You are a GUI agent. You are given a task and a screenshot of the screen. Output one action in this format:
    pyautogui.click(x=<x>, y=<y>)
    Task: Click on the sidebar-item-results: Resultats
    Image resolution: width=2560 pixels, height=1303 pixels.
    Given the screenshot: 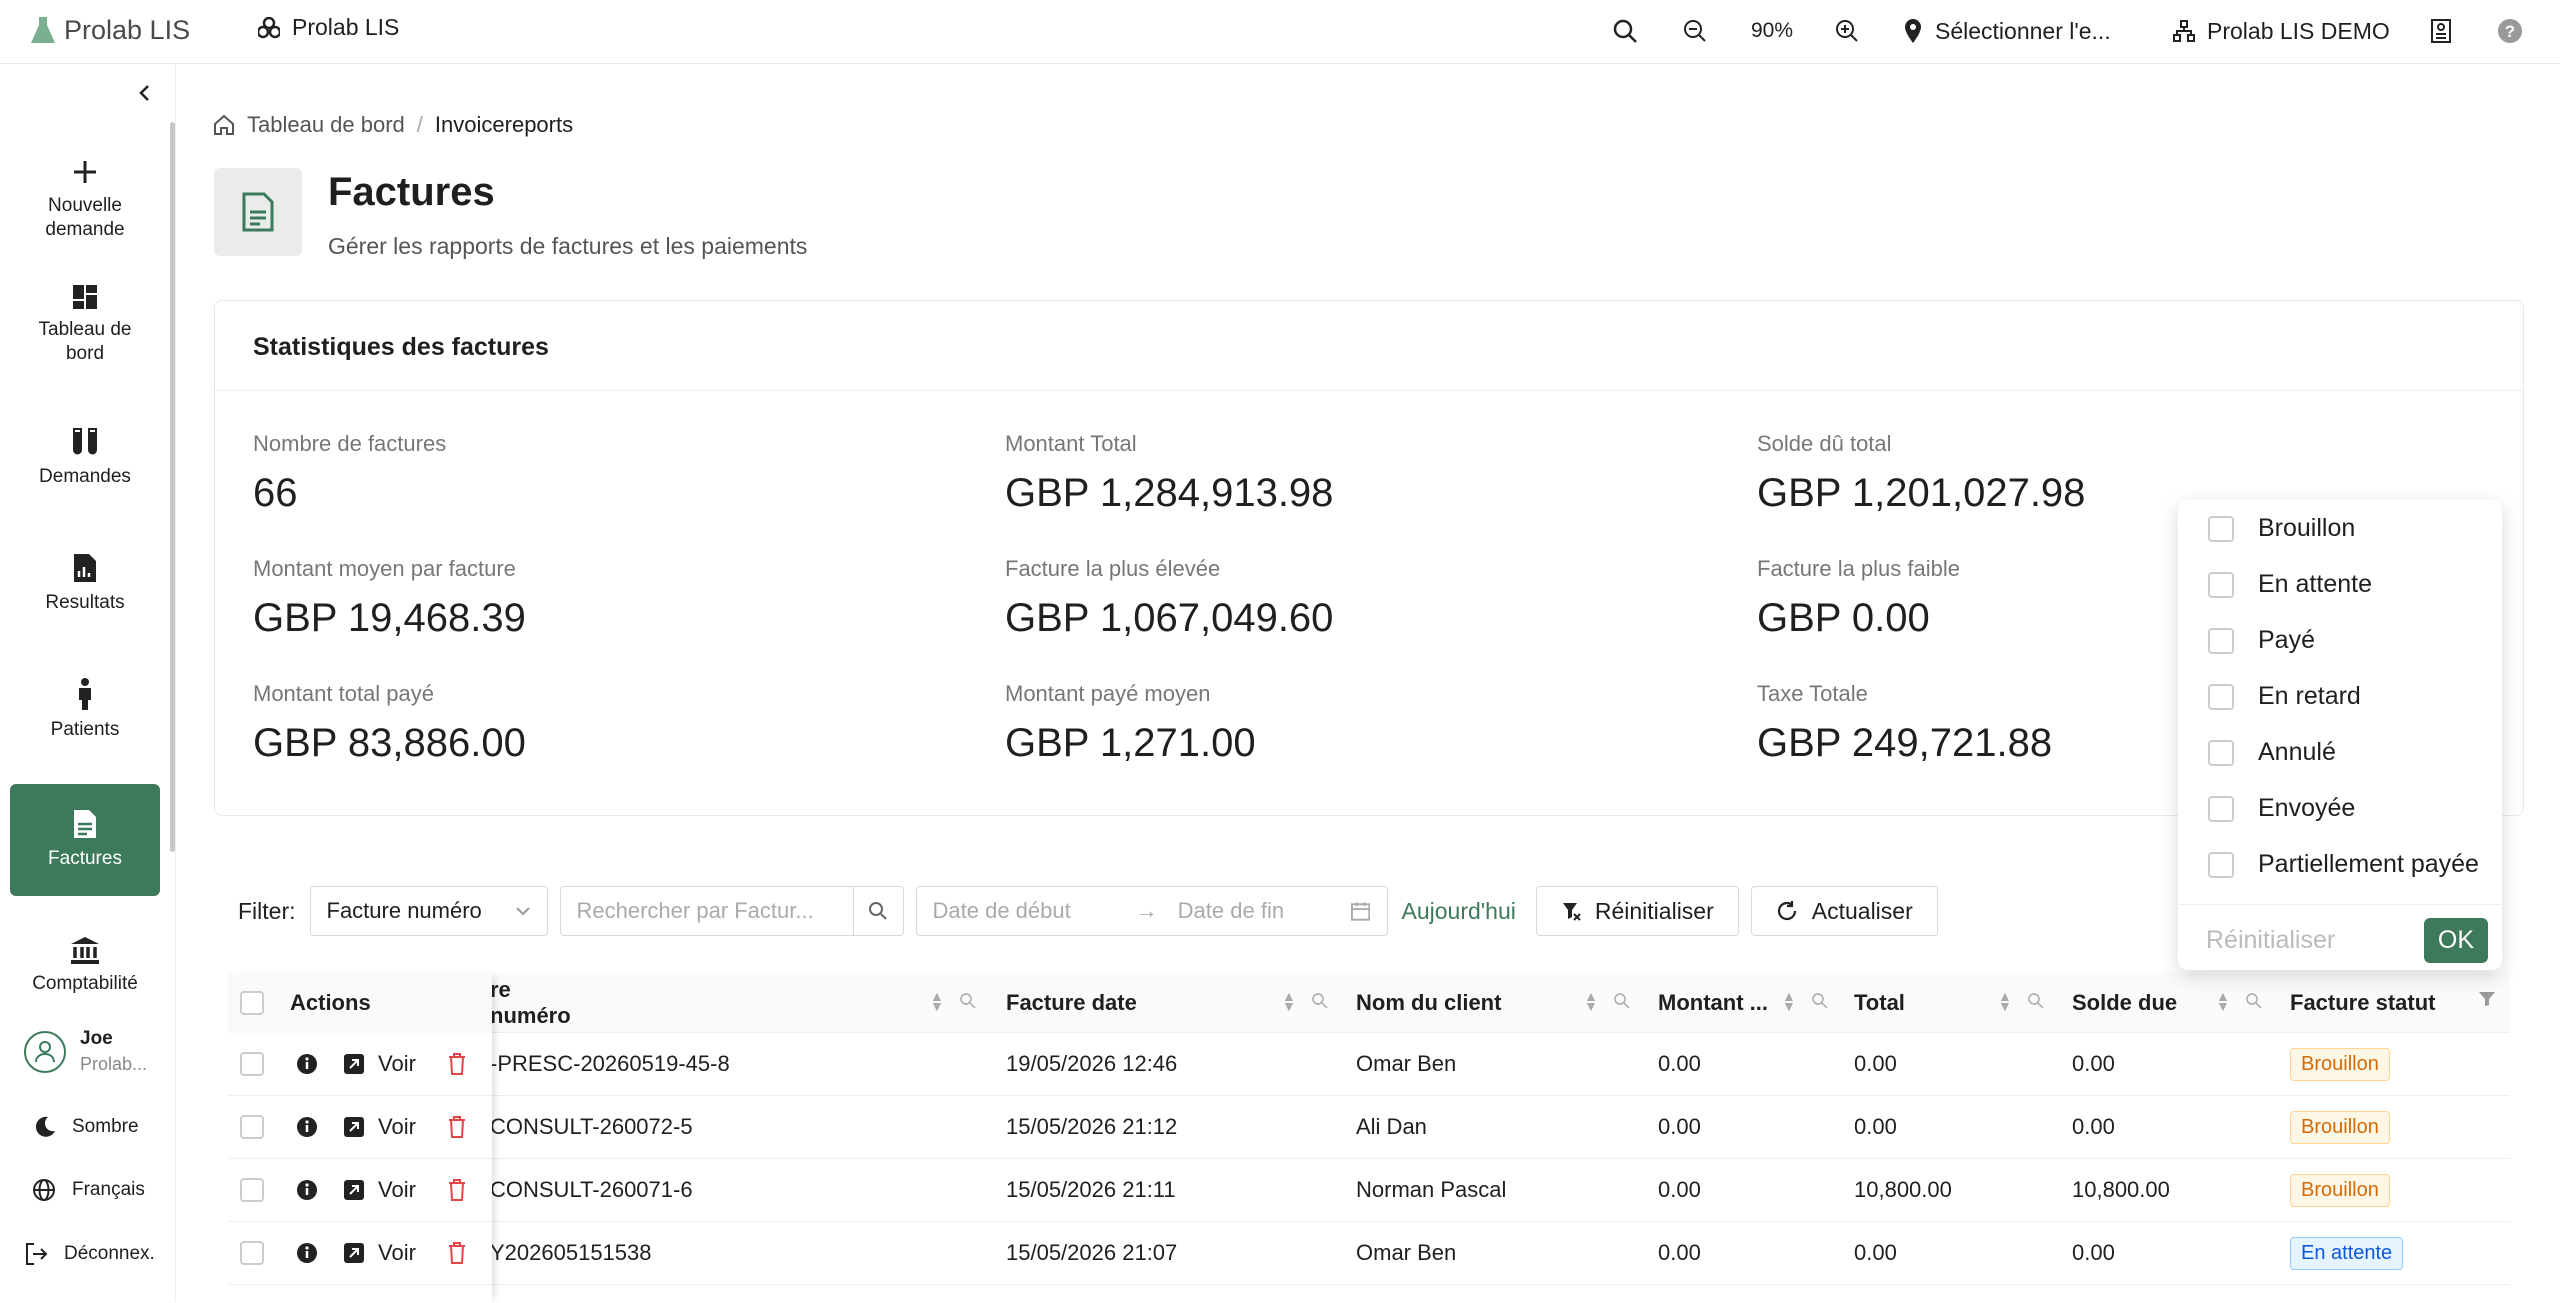 What is the action you would take?
    pyautogui.click(x=85, y=584)
    